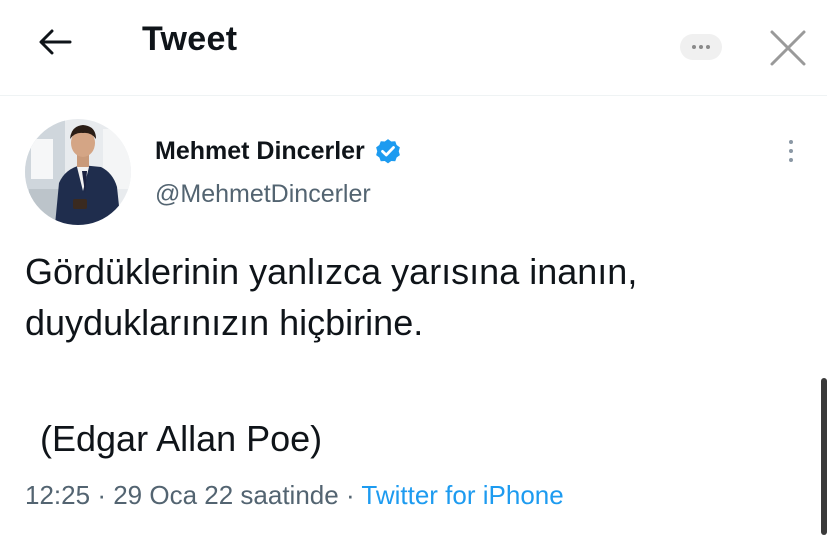  Describe the element at coordinates (824, 456) in the screenshot. I see `scrollbar` at that location.